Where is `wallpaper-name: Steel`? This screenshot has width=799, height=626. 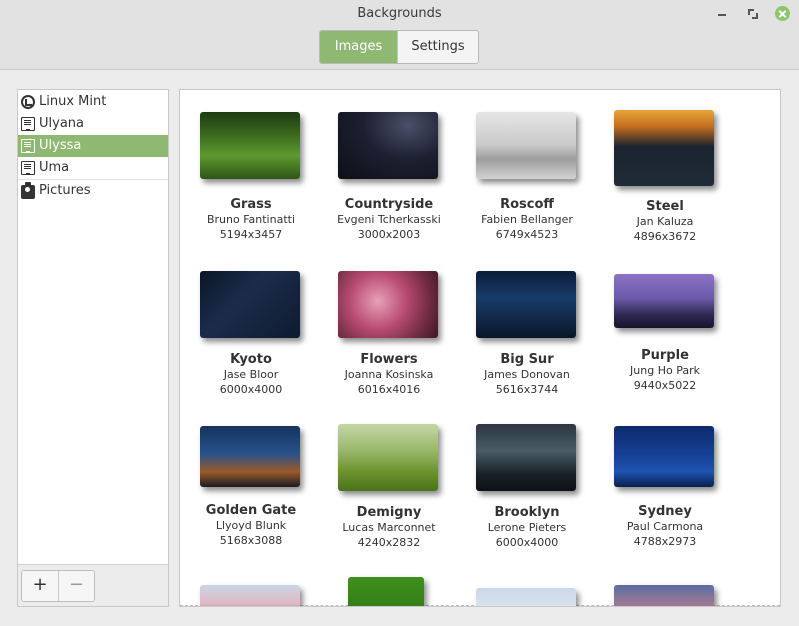 wallpaper-name: Steel is located at coordinates (665, 206).